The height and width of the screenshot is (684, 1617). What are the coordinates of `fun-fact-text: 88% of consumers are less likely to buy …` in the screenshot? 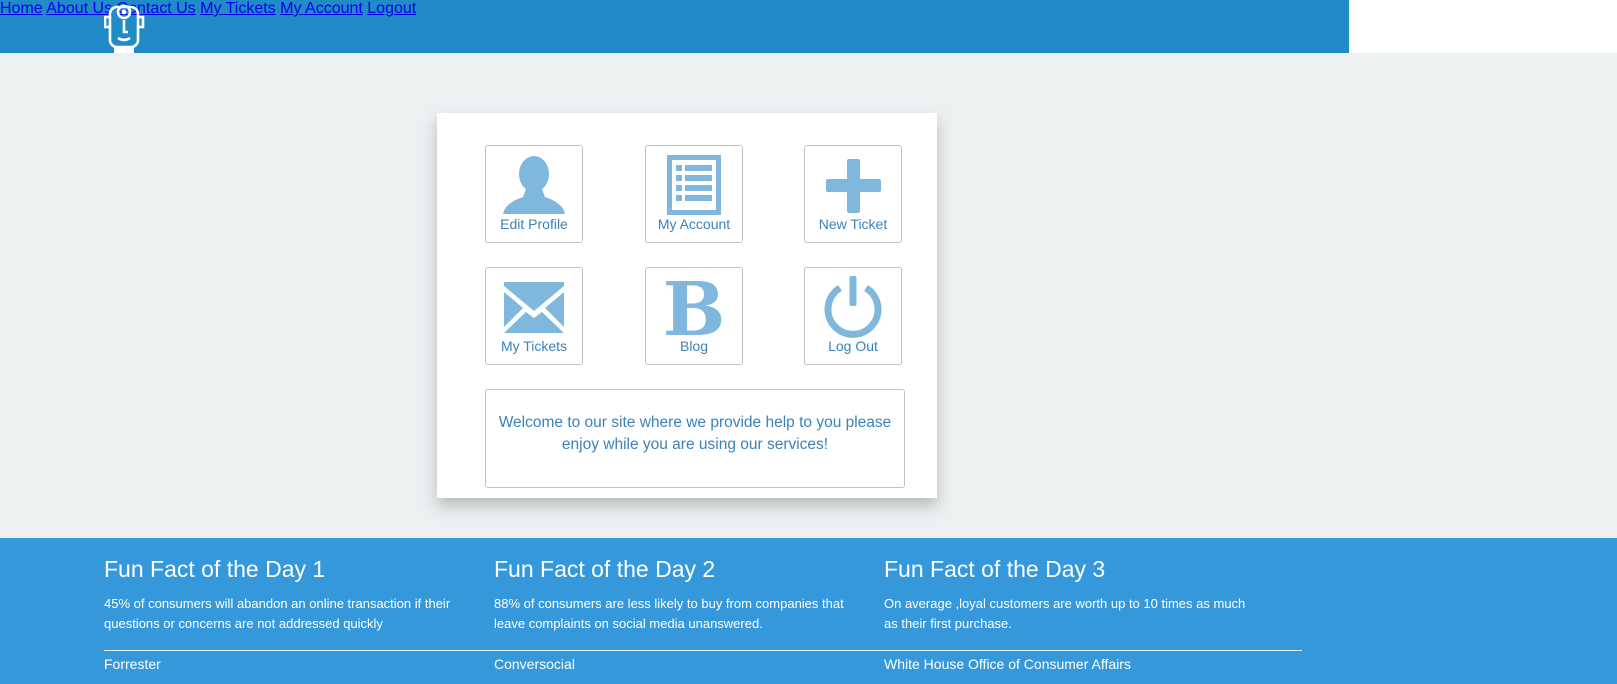 It's located at (669, 613).